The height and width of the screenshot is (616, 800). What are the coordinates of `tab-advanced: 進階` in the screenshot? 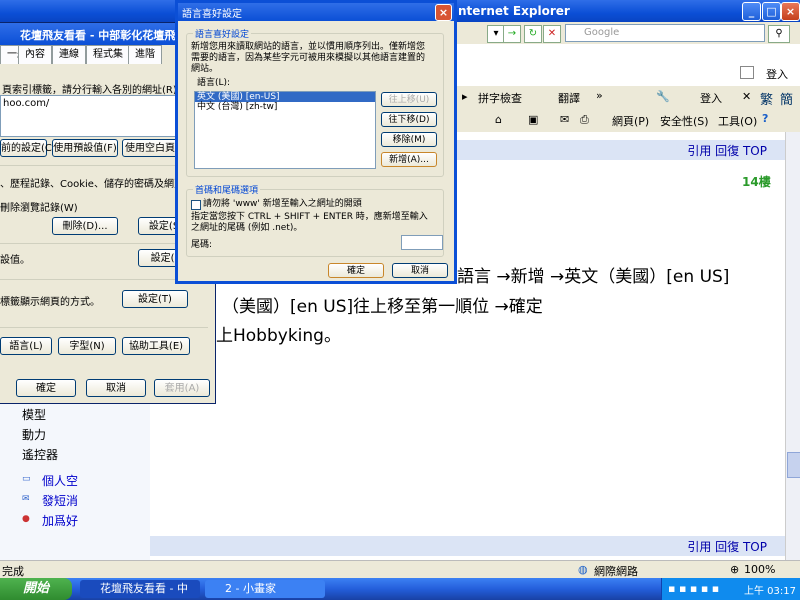 It's located at (145, 54).